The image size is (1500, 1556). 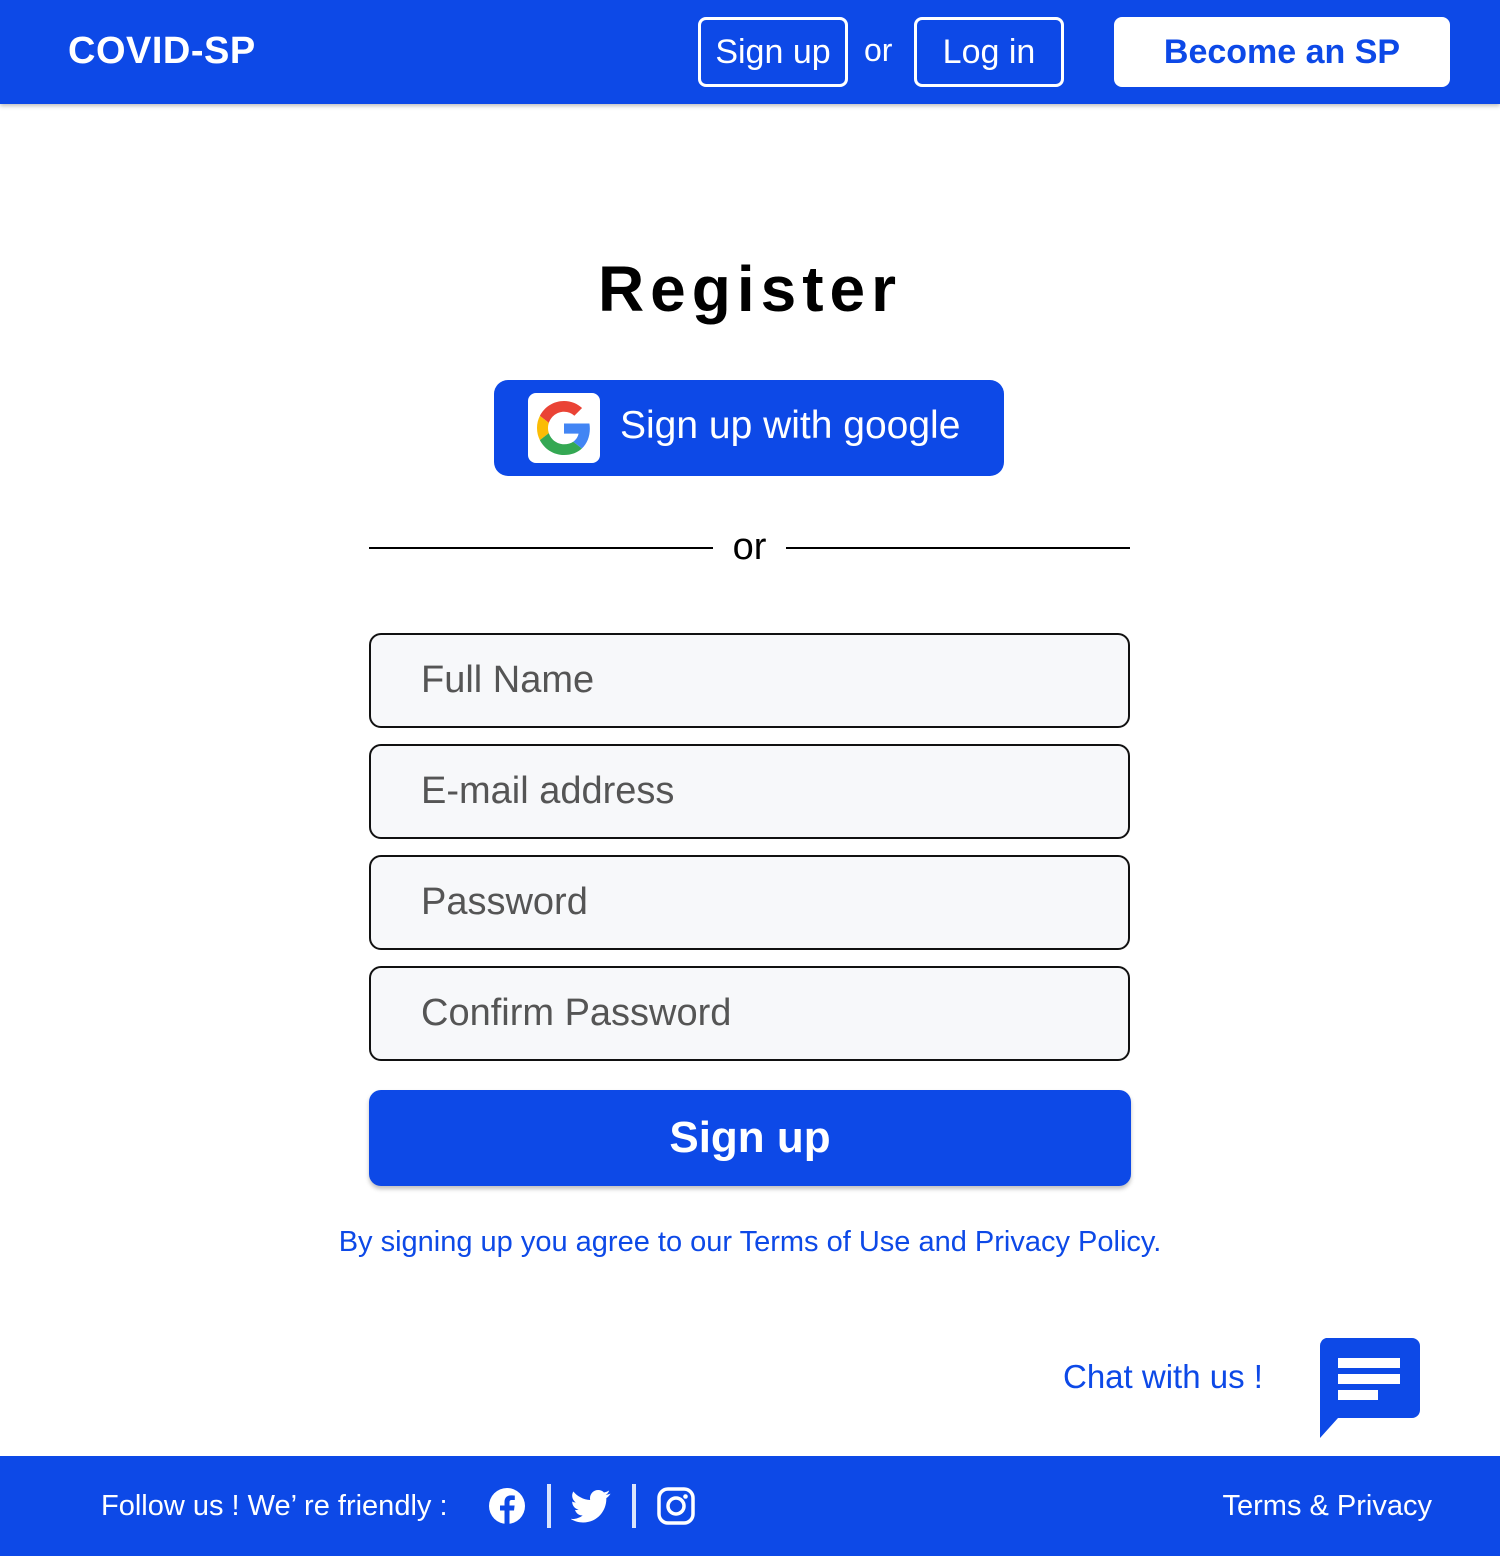 I want to click on become-sp-button: Become an SP, so click(x=1282, y=52).